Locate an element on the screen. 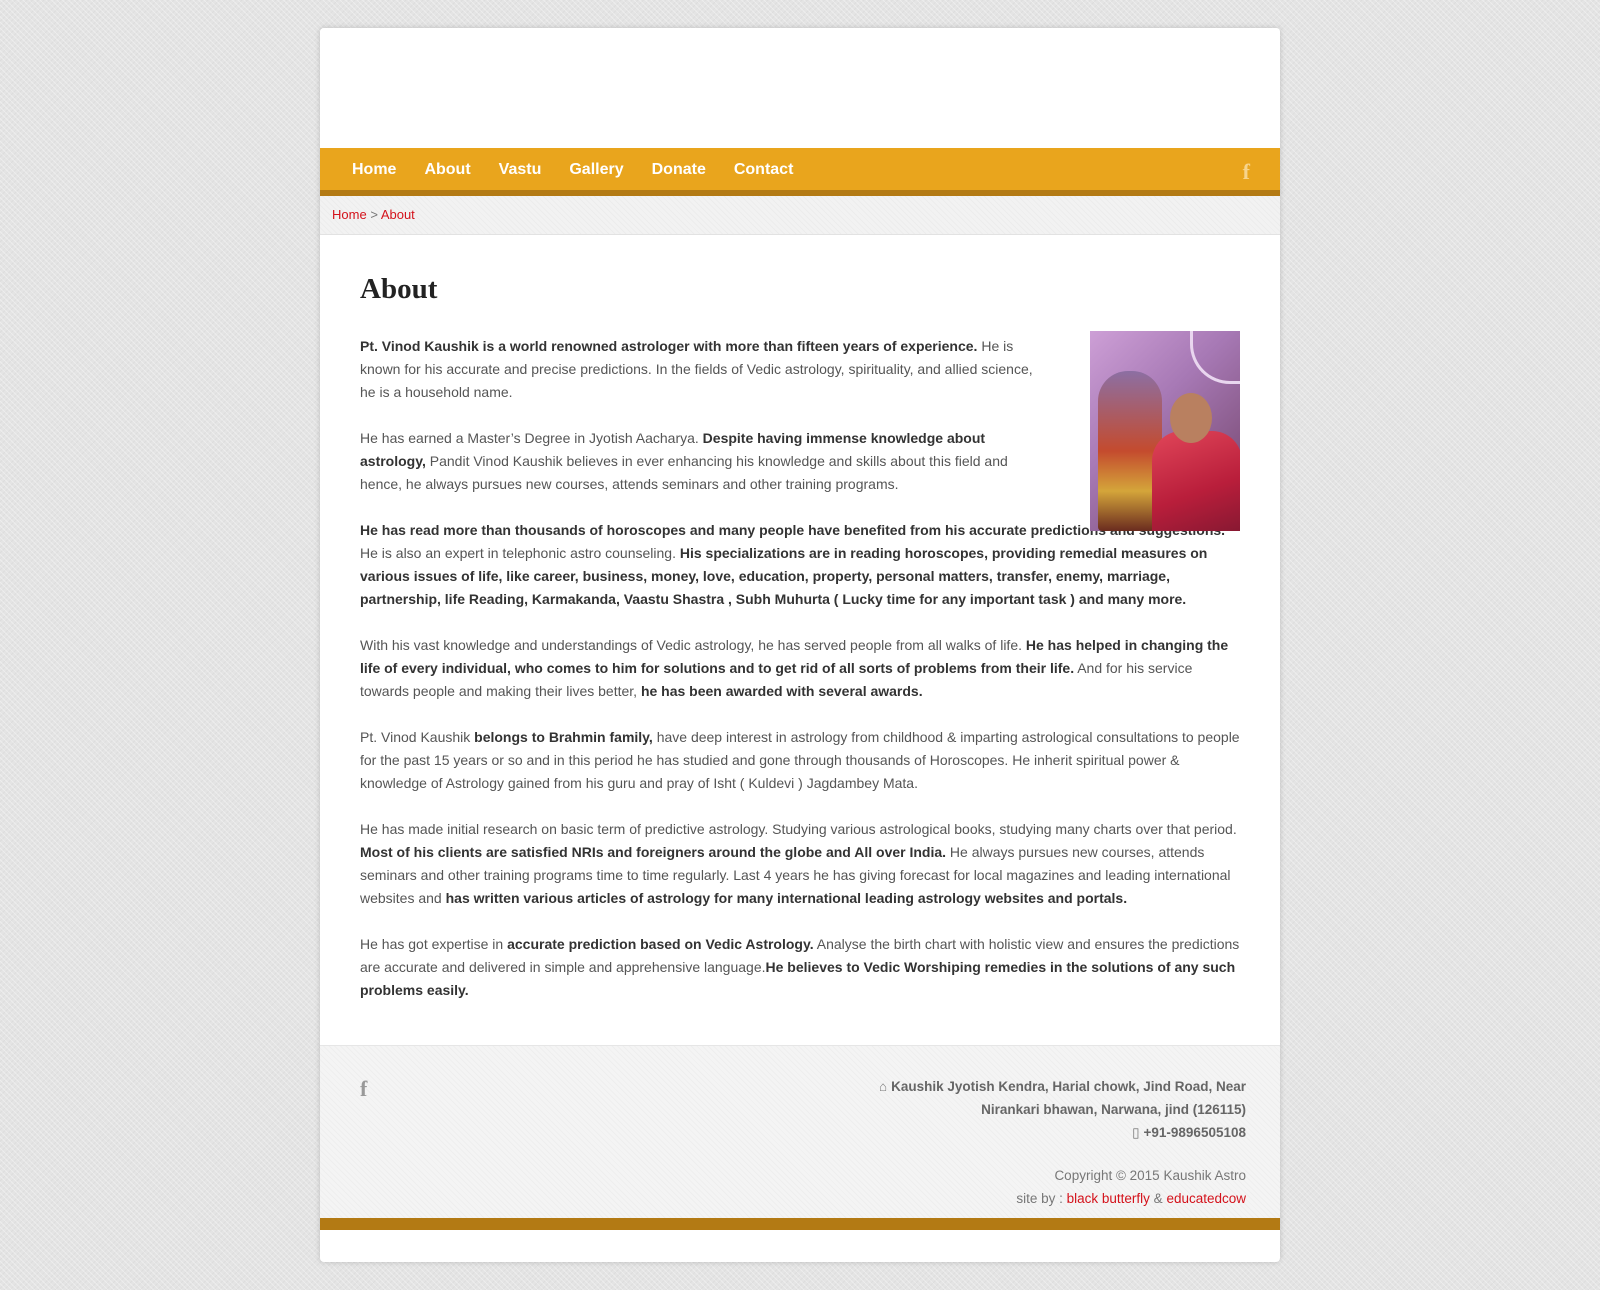  footer-facebook-icon: f is located at coordinates (363, 1089).